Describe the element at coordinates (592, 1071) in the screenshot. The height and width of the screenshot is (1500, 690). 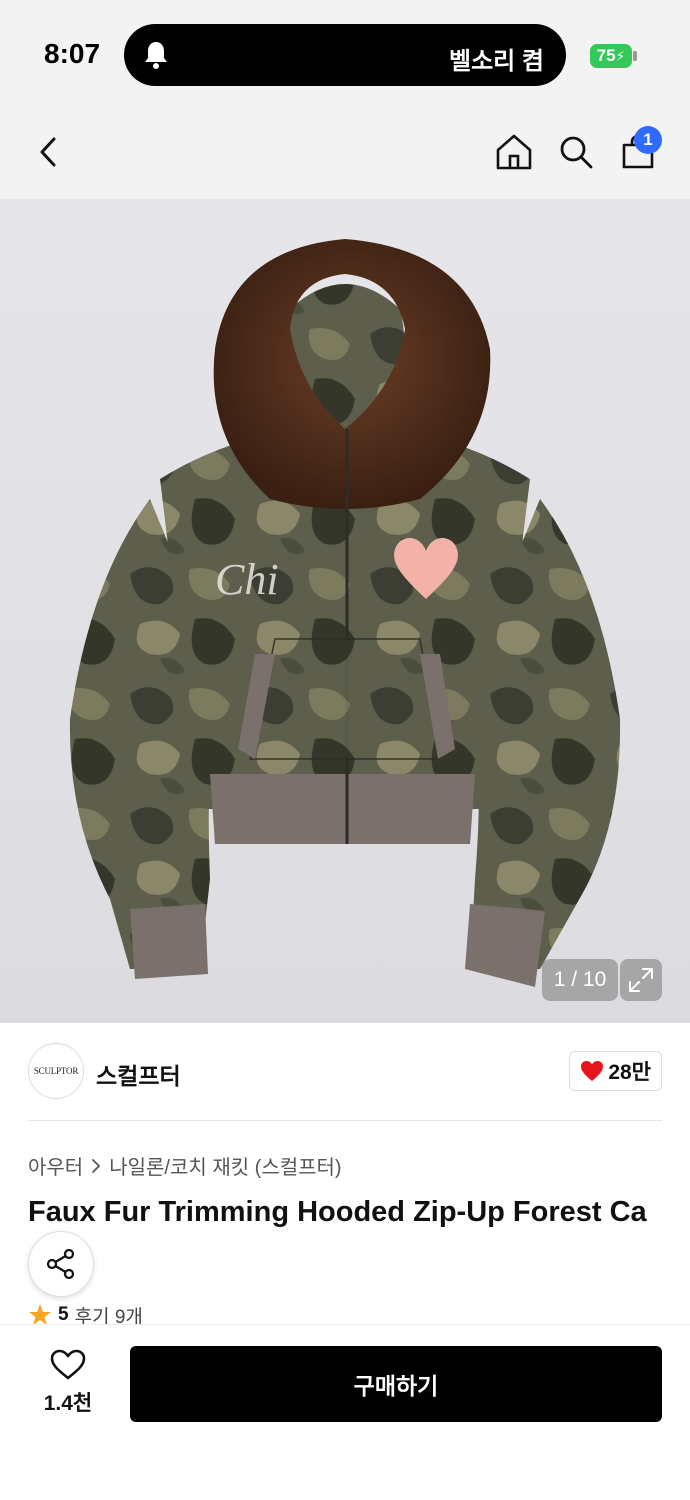
I see `heart-icon` at that location.